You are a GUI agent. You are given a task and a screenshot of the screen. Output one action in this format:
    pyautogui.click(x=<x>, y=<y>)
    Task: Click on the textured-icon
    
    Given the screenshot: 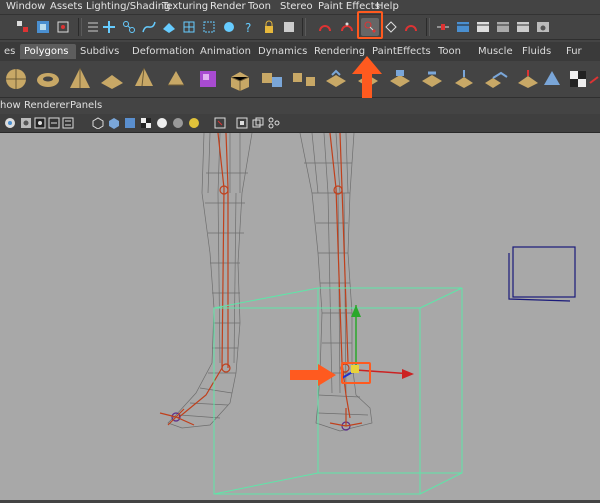 What is the action you would take?
    pyautogui.click(x=40, y=123)
    